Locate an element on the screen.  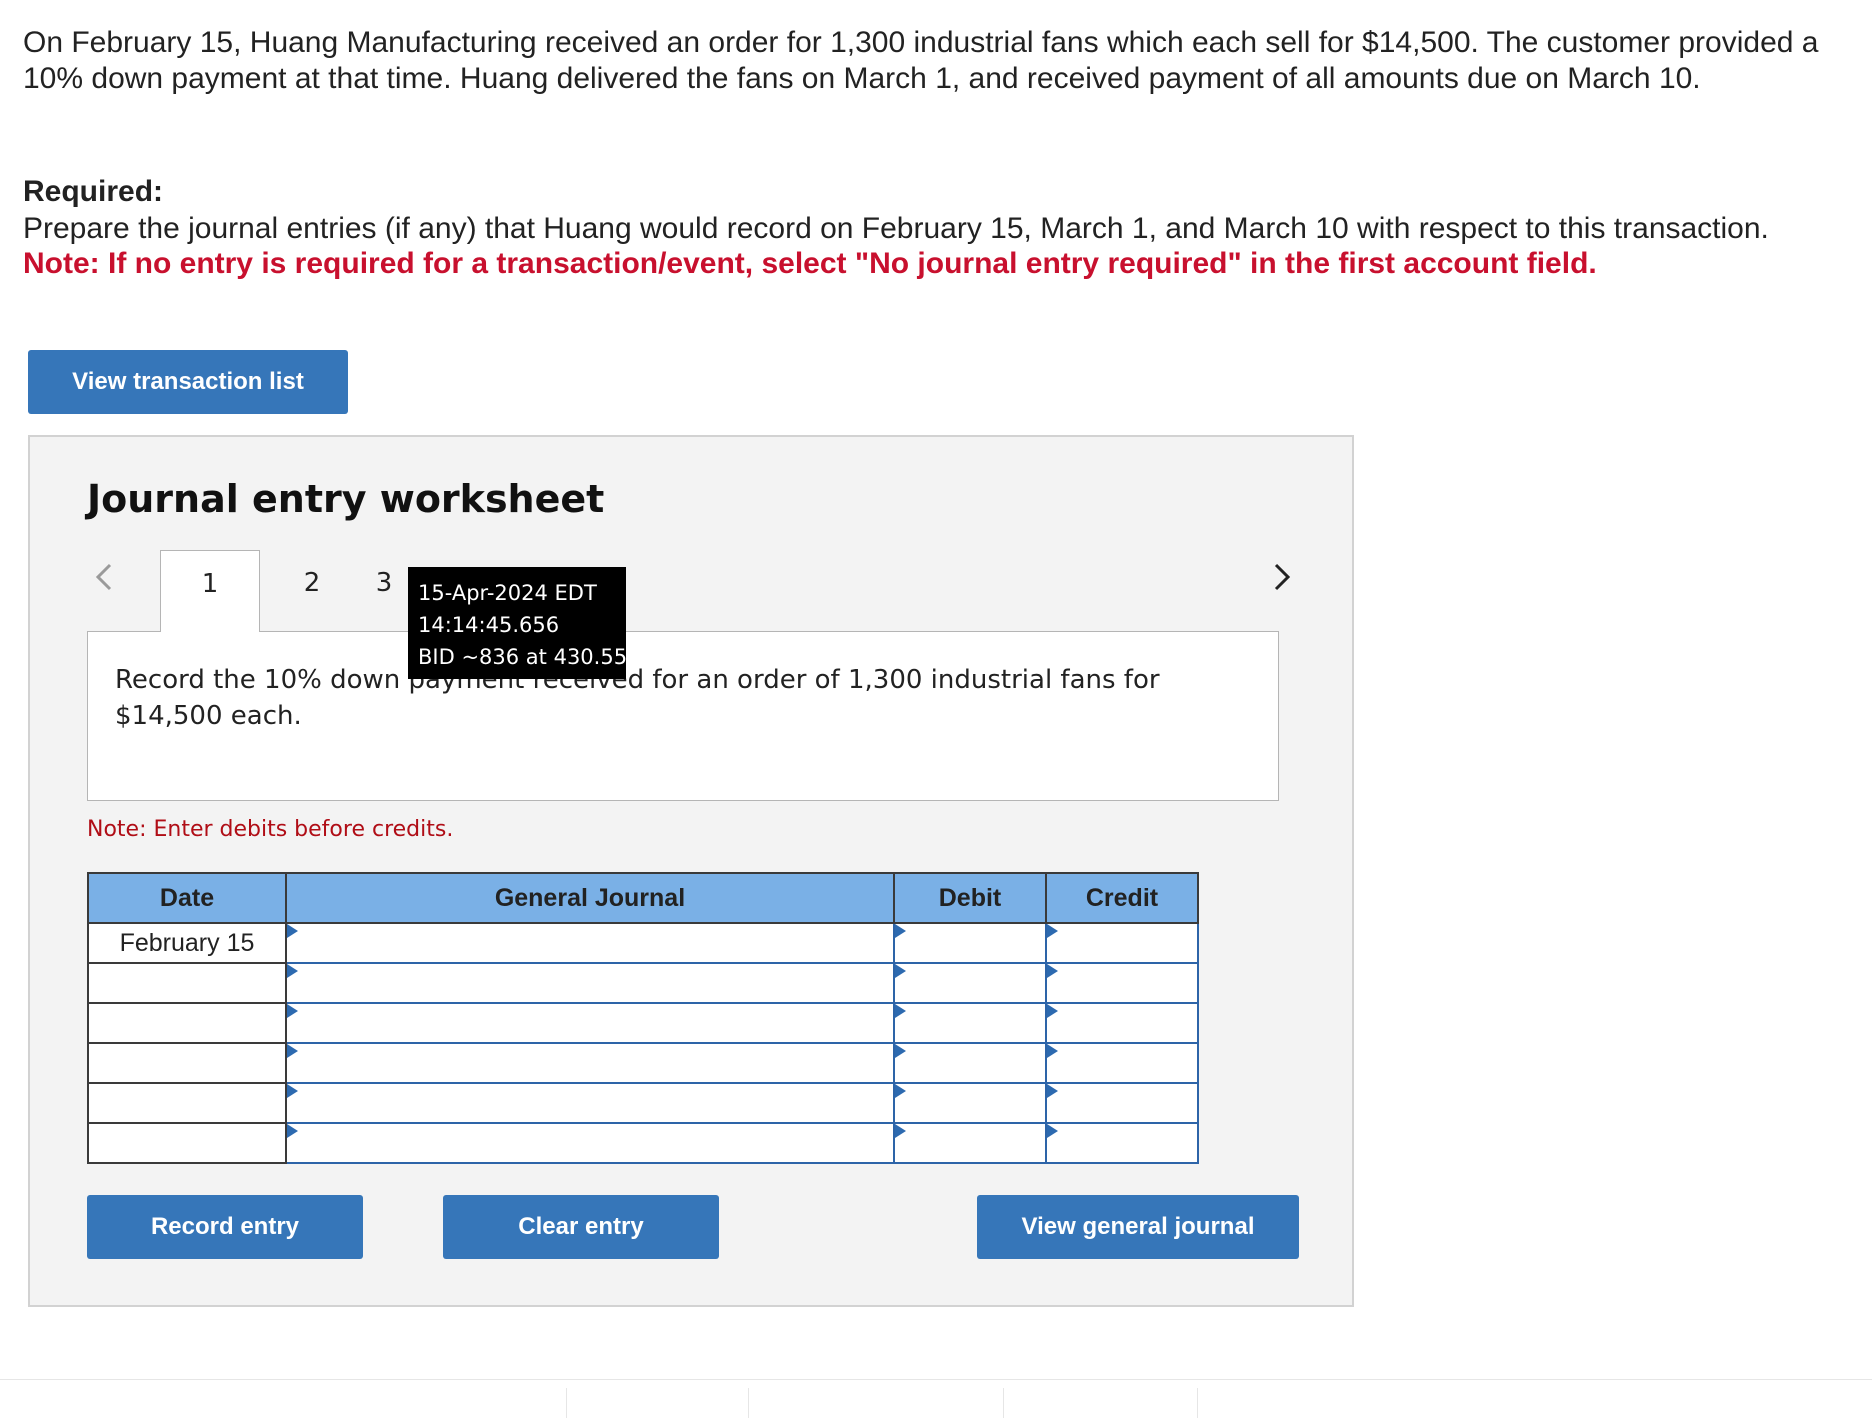
footer-divider is located at coordinates (936, 1379).